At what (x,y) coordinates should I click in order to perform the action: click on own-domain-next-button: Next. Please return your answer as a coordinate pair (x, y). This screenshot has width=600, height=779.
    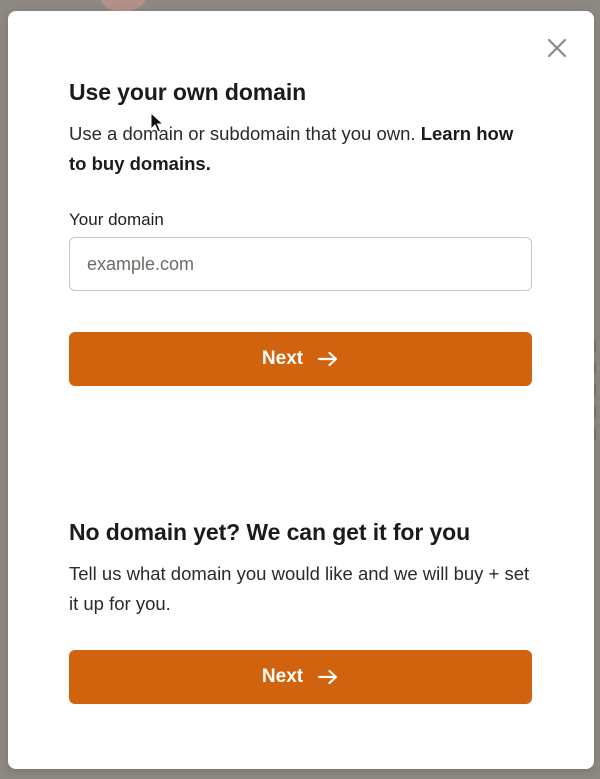
    Looking at the image, I should click on (300, 359).